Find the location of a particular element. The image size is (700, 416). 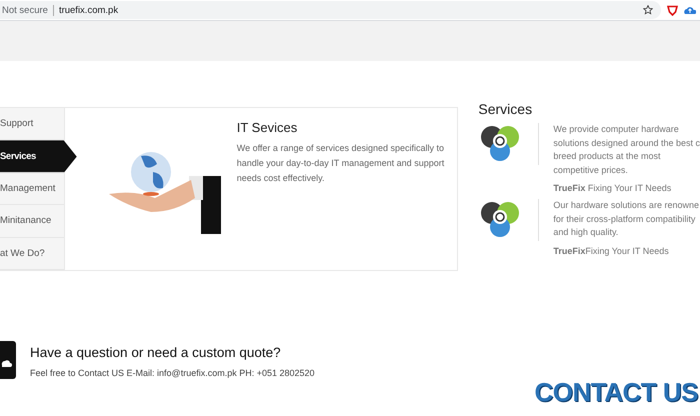

service-text: solutions designed around the best c is located at coordinates (626, 143).